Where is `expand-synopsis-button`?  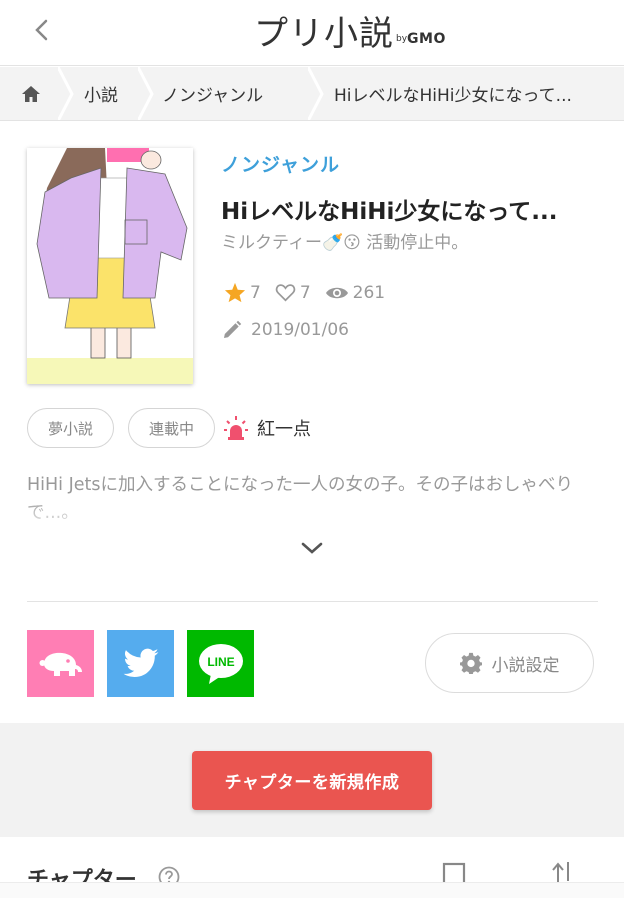
expand-synopsis-button is located at coordinates (312, 548).